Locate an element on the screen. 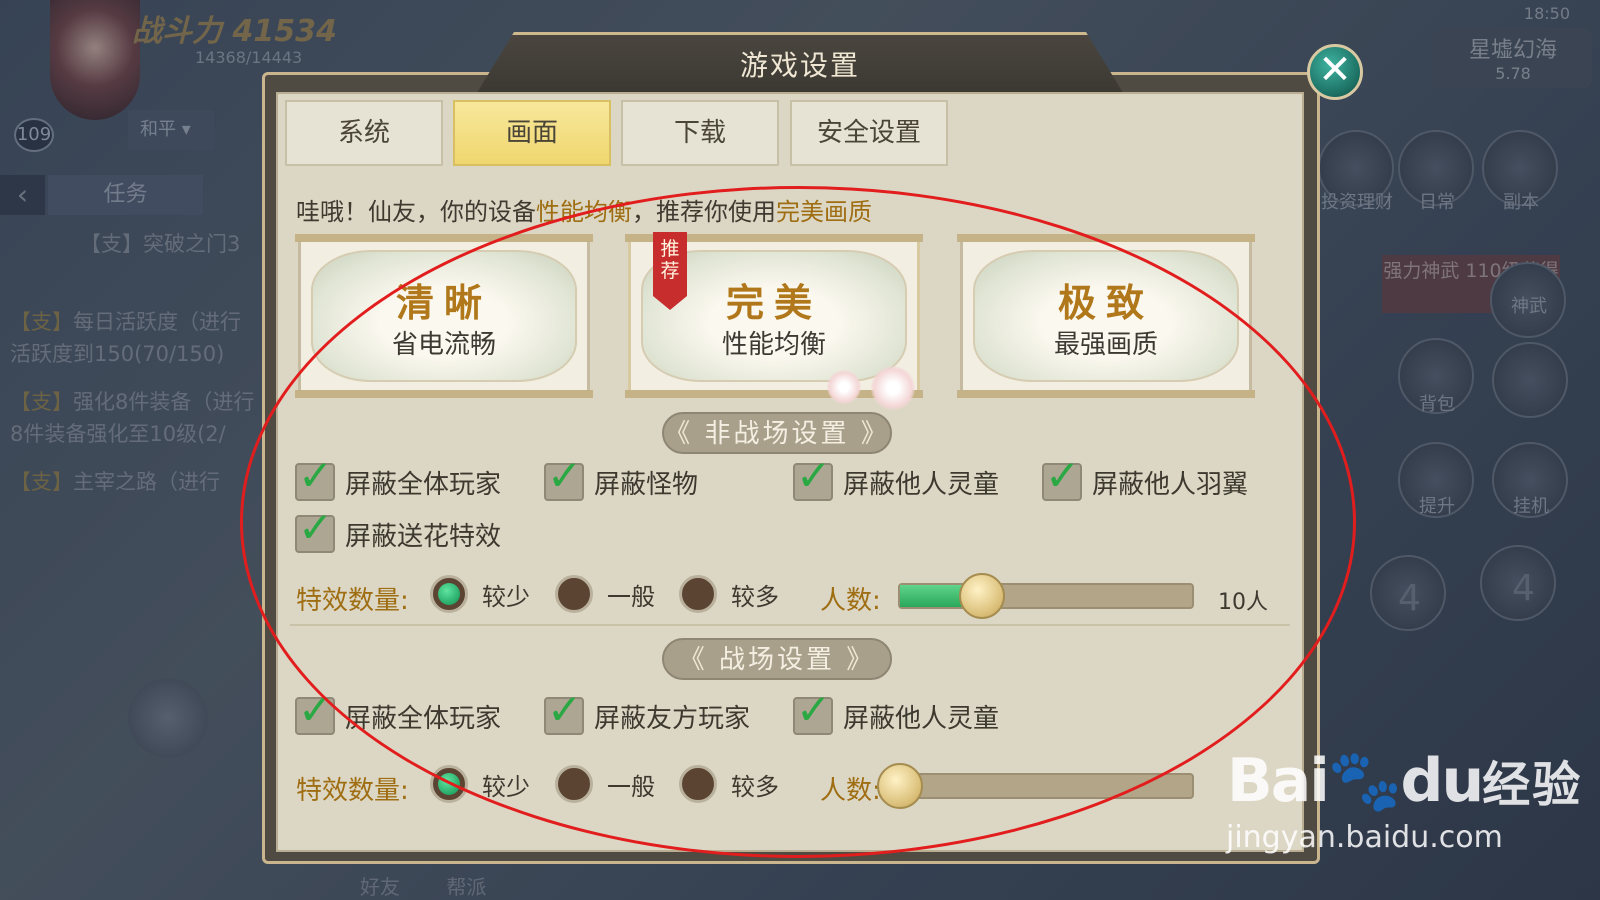 Image resolution: width=1600 pixels, height=900 pixels. recommendation-hint: 哇哦！仙友，你的设备性能均衡，推荐你使用完美画质 is located at coordinates (584, 209).